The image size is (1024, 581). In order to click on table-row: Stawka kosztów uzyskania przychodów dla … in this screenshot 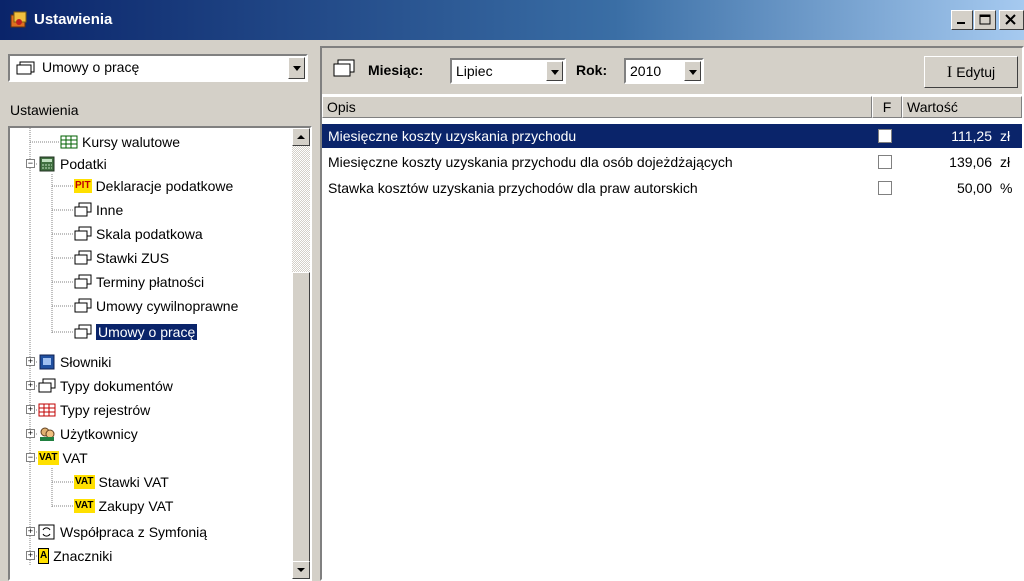, I will do `click(672, 188)`.